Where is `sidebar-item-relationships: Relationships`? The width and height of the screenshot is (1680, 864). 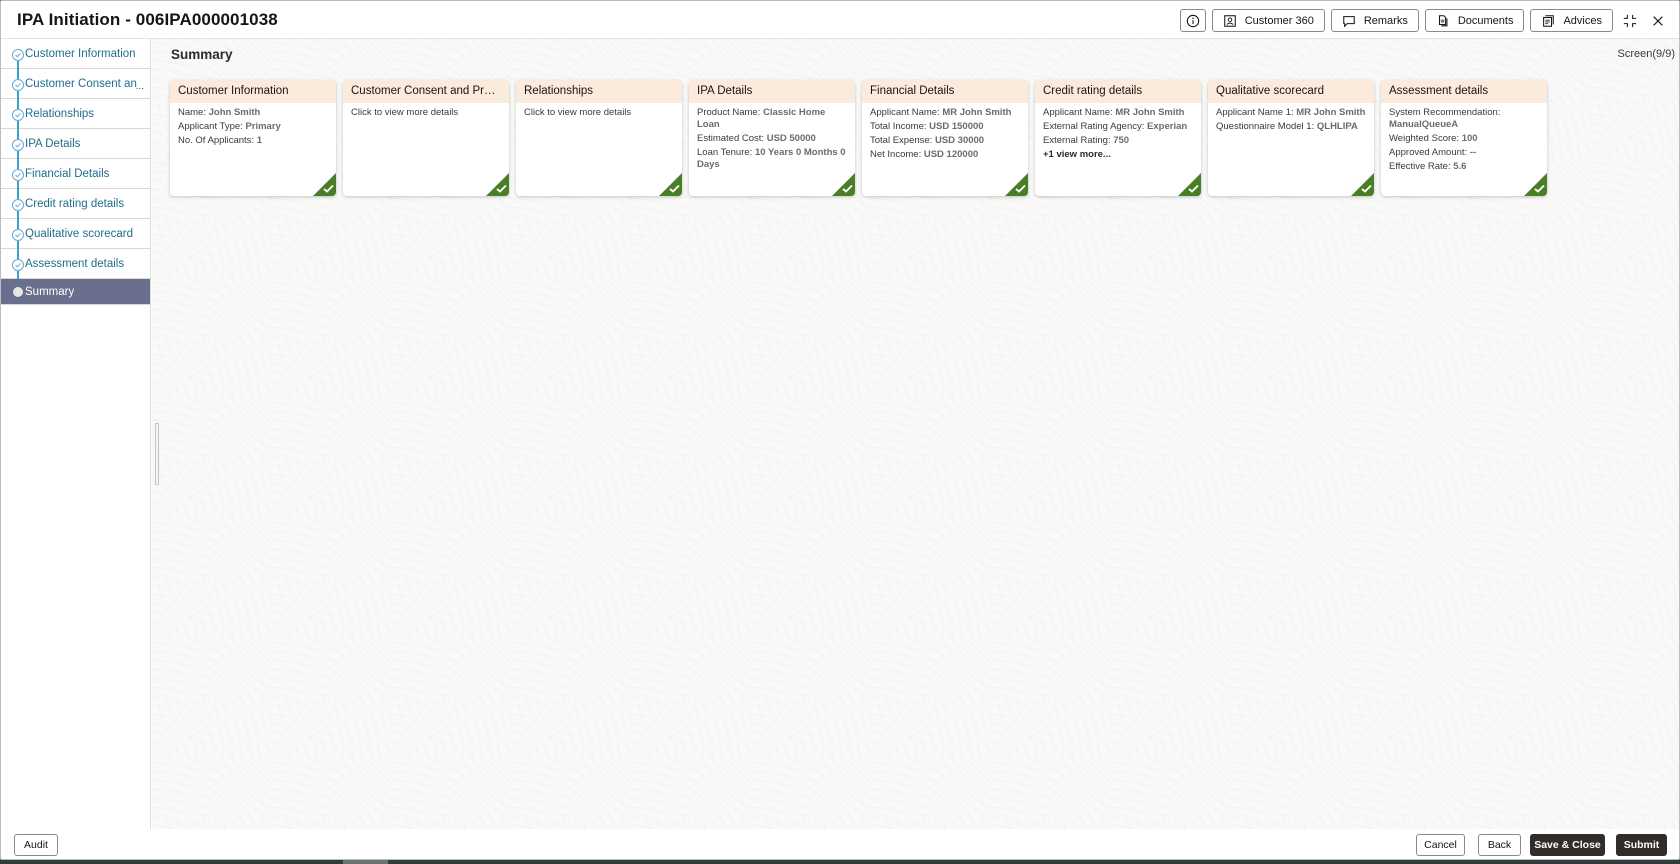 sidebar-item-relationships: Relationships is located at coordinates (75, 120).